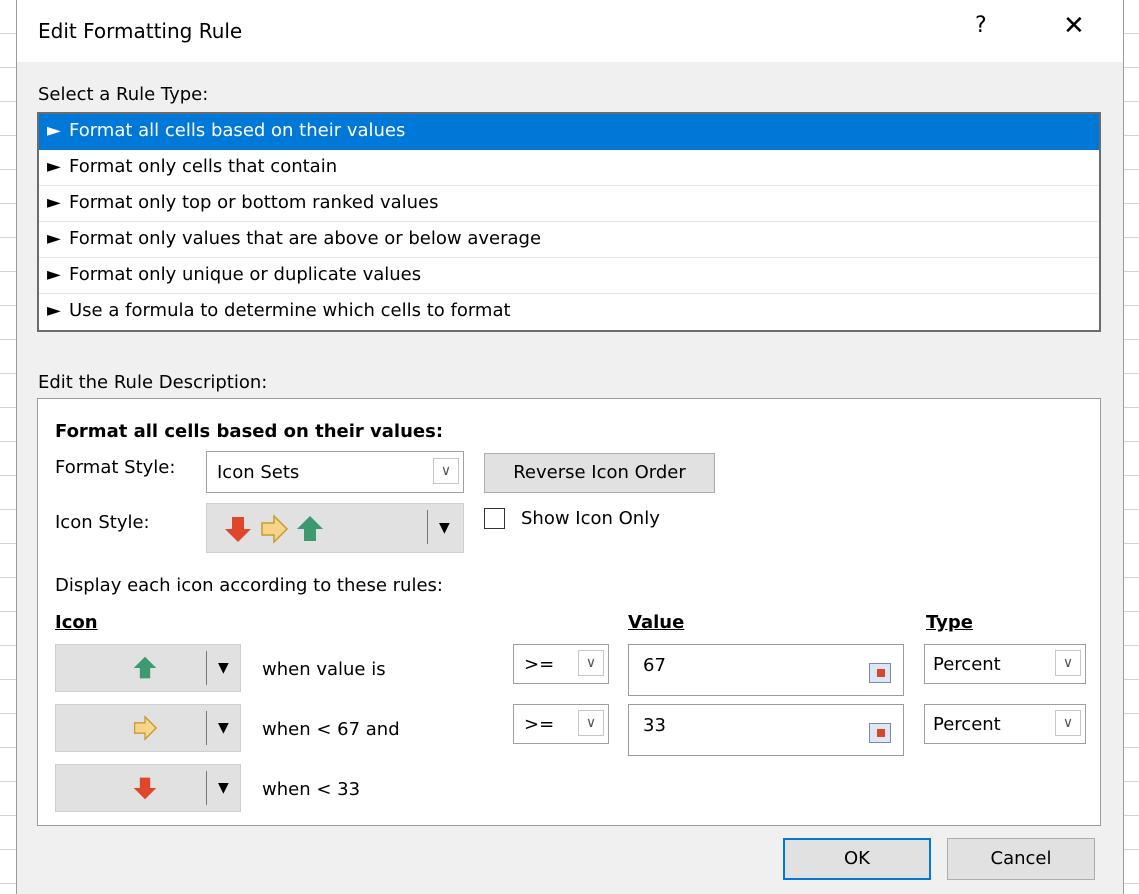  I want to click on icon-style-select: ▼, so click(335, 528).